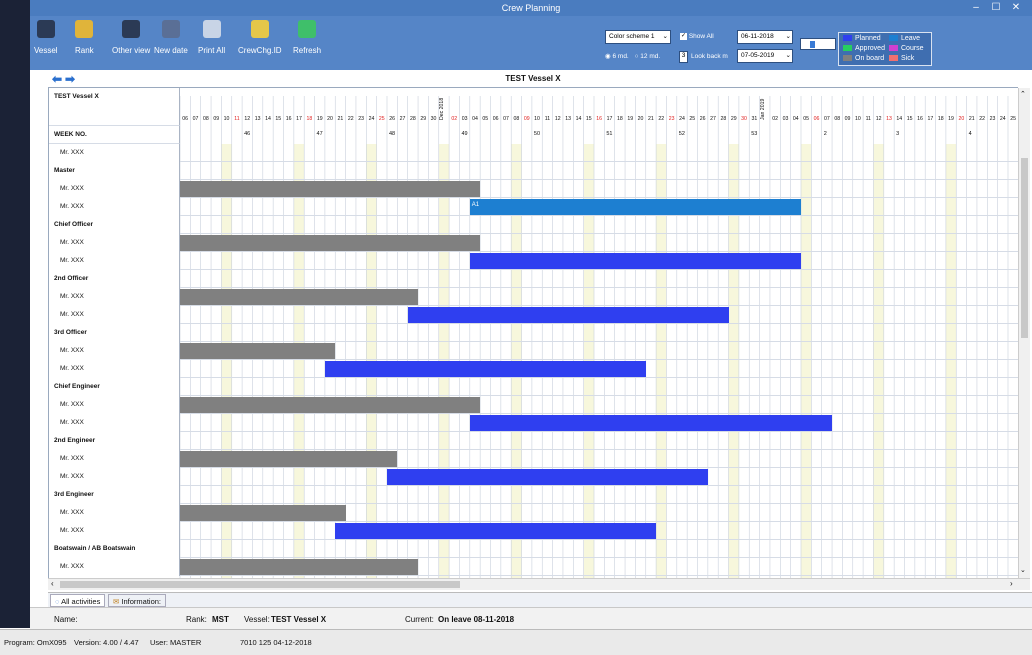 This screenshot has height=655, width=1032. I want to click on medal-icon, so click(84, 29).